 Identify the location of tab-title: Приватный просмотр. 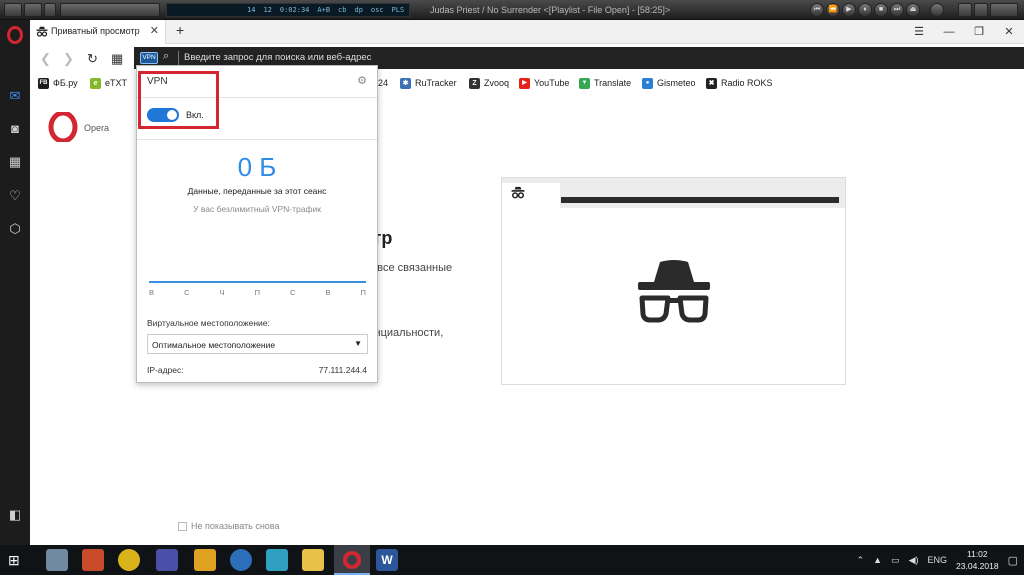
(95, 31).